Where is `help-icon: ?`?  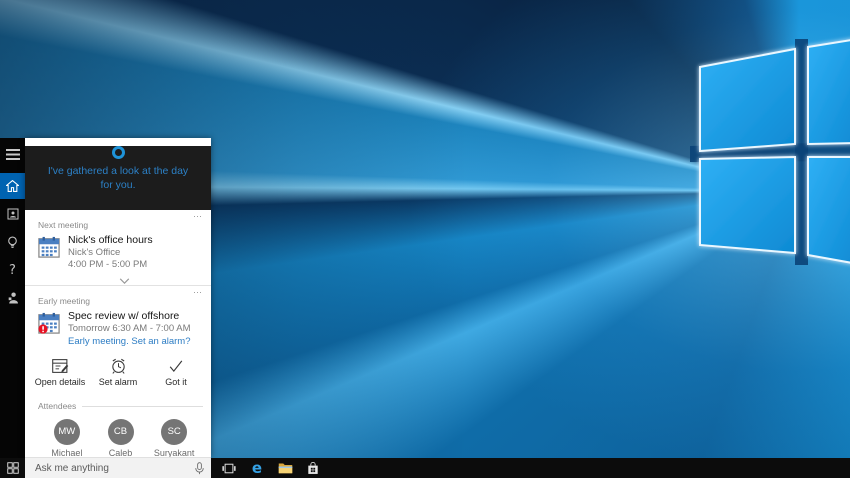
help-icon: ? is located at coordinates (12, 270).